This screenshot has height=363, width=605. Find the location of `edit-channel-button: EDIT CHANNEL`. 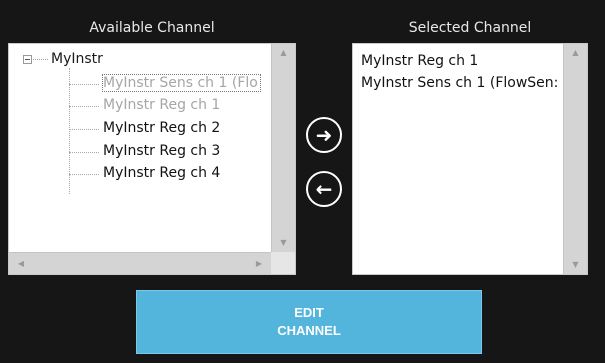

edit-channel-button: EDIT CHANNEL is located at coordinates (309, 322).